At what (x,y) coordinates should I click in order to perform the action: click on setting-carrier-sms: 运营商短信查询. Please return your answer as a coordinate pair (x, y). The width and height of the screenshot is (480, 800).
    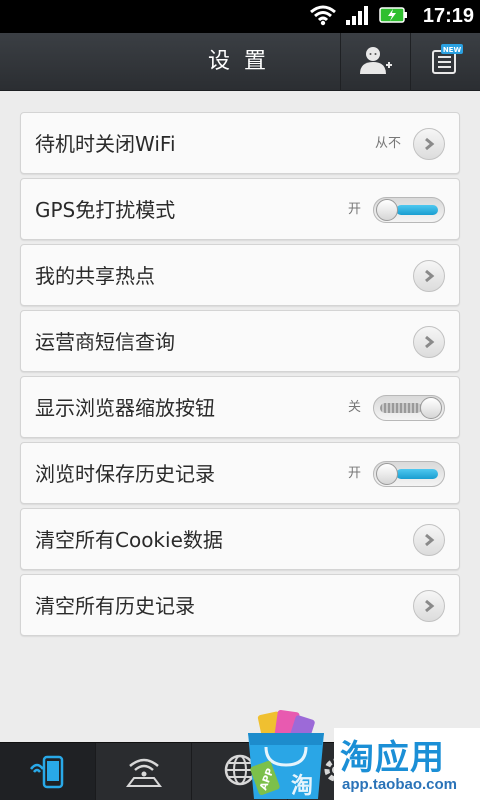
    Looking at the image, I should click on (240, 341).